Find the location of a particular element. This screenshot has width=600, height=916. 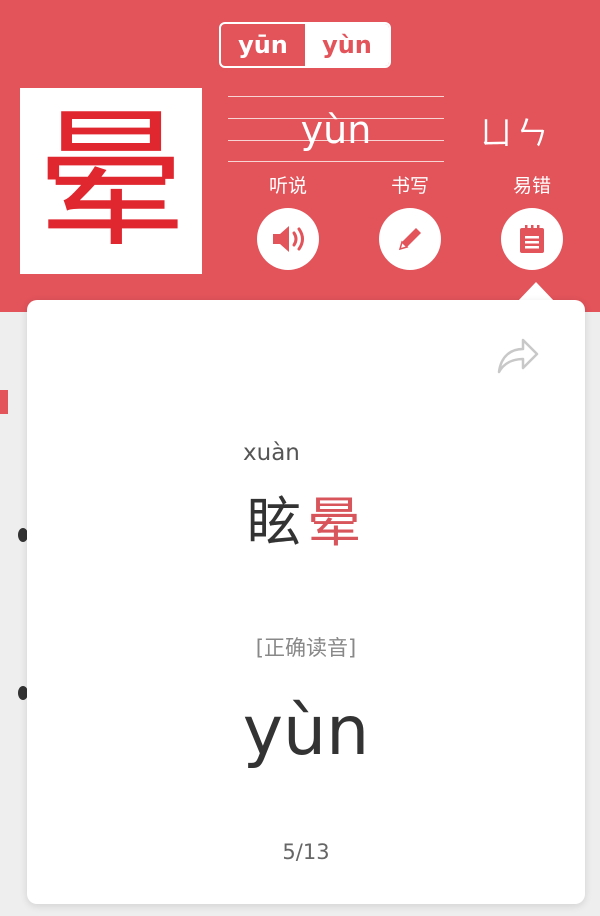

correct-pronunciation: yùn is located at coordinates (306, 731).